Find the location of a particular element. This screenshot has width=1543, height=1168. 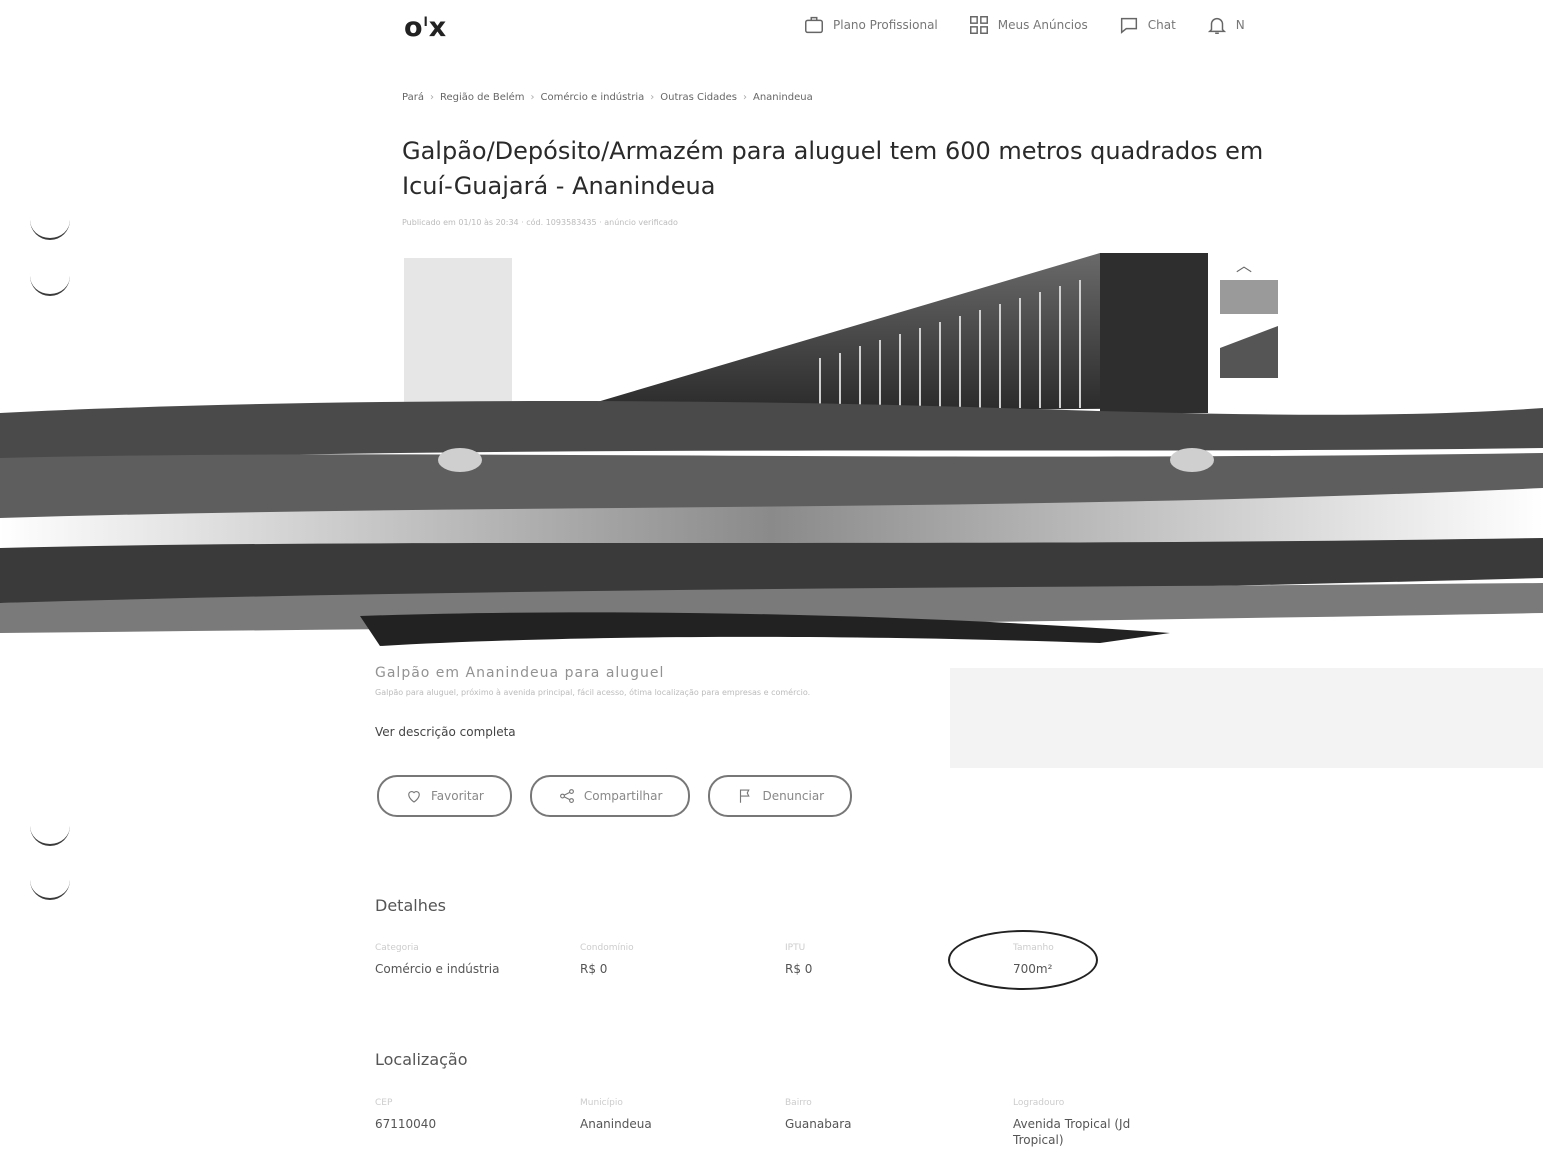

nav-label: Plano Profissional is located at coordinates (885, 25).